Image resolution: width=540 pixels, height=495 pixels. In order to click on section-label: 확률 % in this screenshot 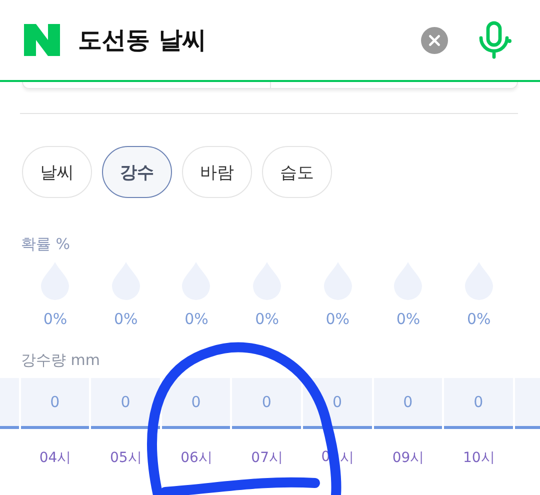, I will do `click(45, 244)`.